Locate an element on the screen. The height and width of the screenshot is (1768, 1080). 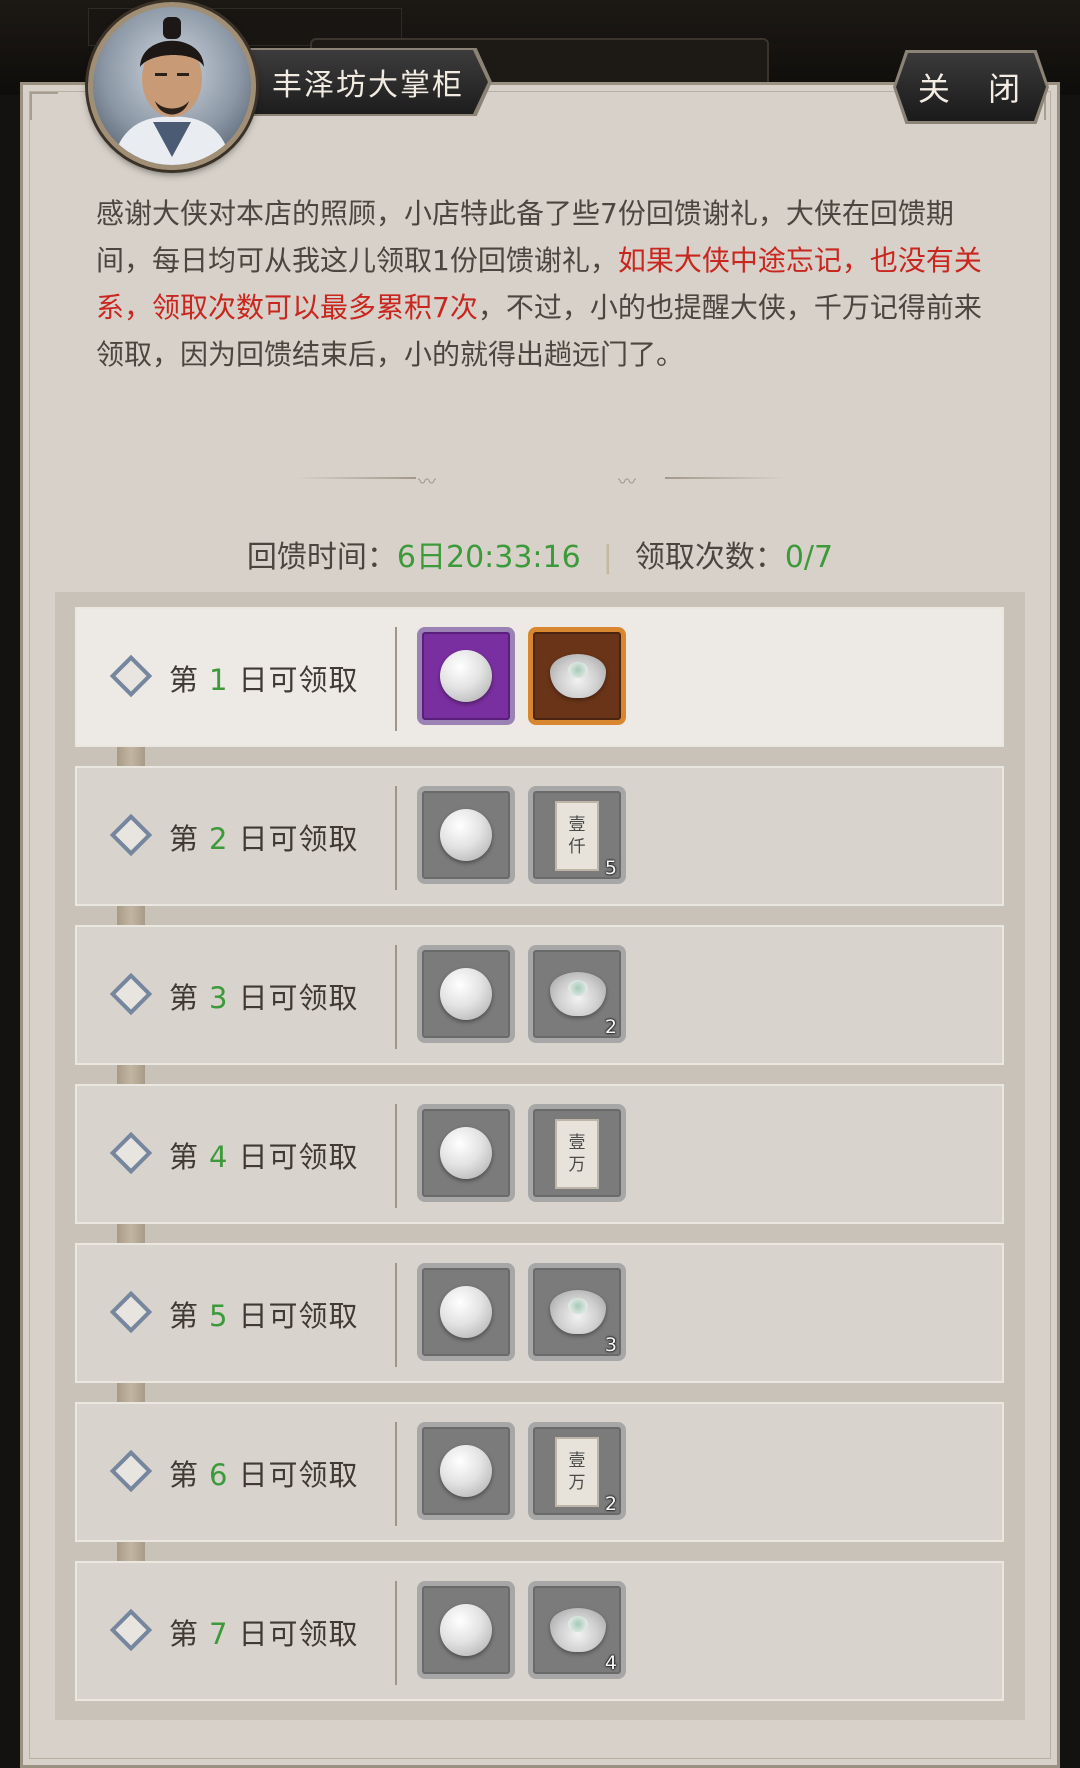
reward-day-label: 第 3 日可领取 is located at coordinates (263, 996).